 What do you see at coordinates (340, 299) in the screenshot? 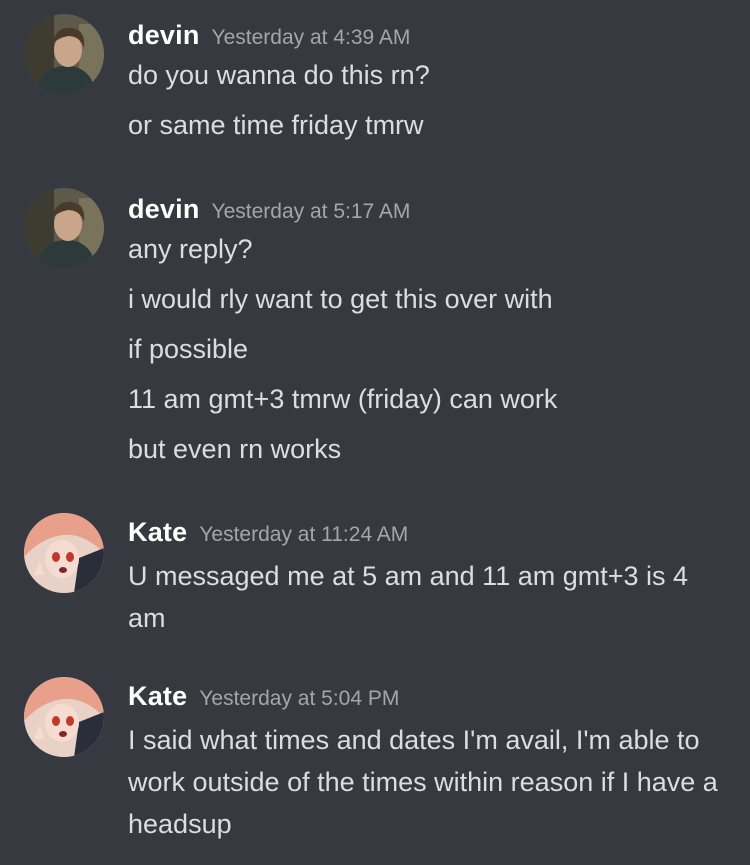
I see `message-line: i would rly want to get this over with` at bounding box center [340, 299].